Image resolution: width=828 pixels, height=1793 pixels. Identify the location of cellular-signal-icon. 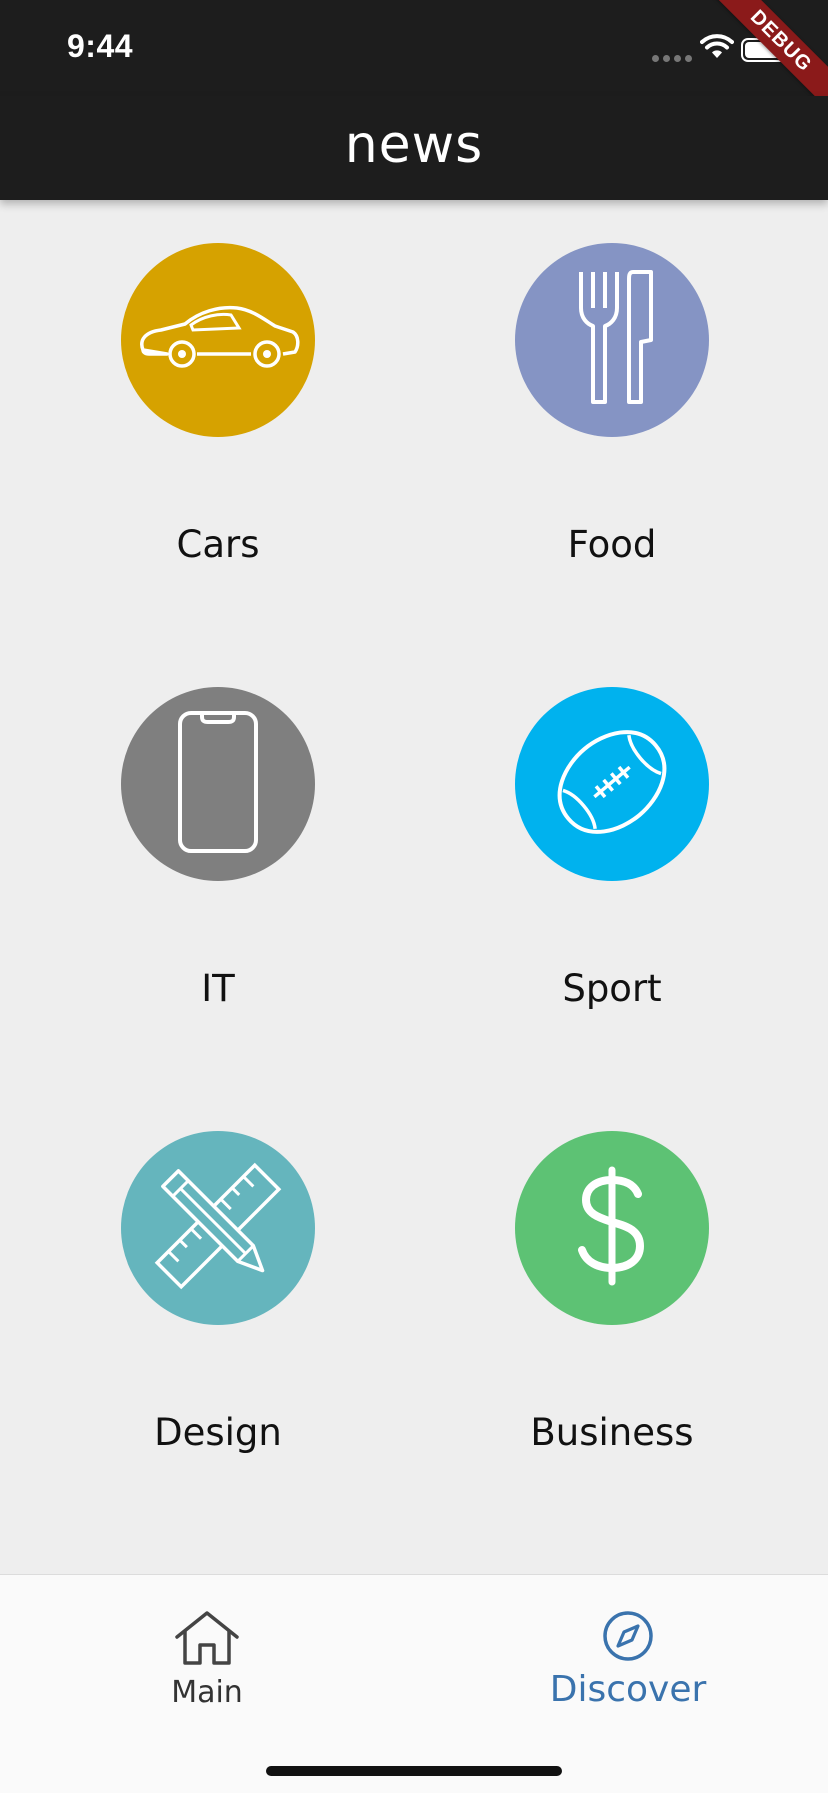
(672, 58).